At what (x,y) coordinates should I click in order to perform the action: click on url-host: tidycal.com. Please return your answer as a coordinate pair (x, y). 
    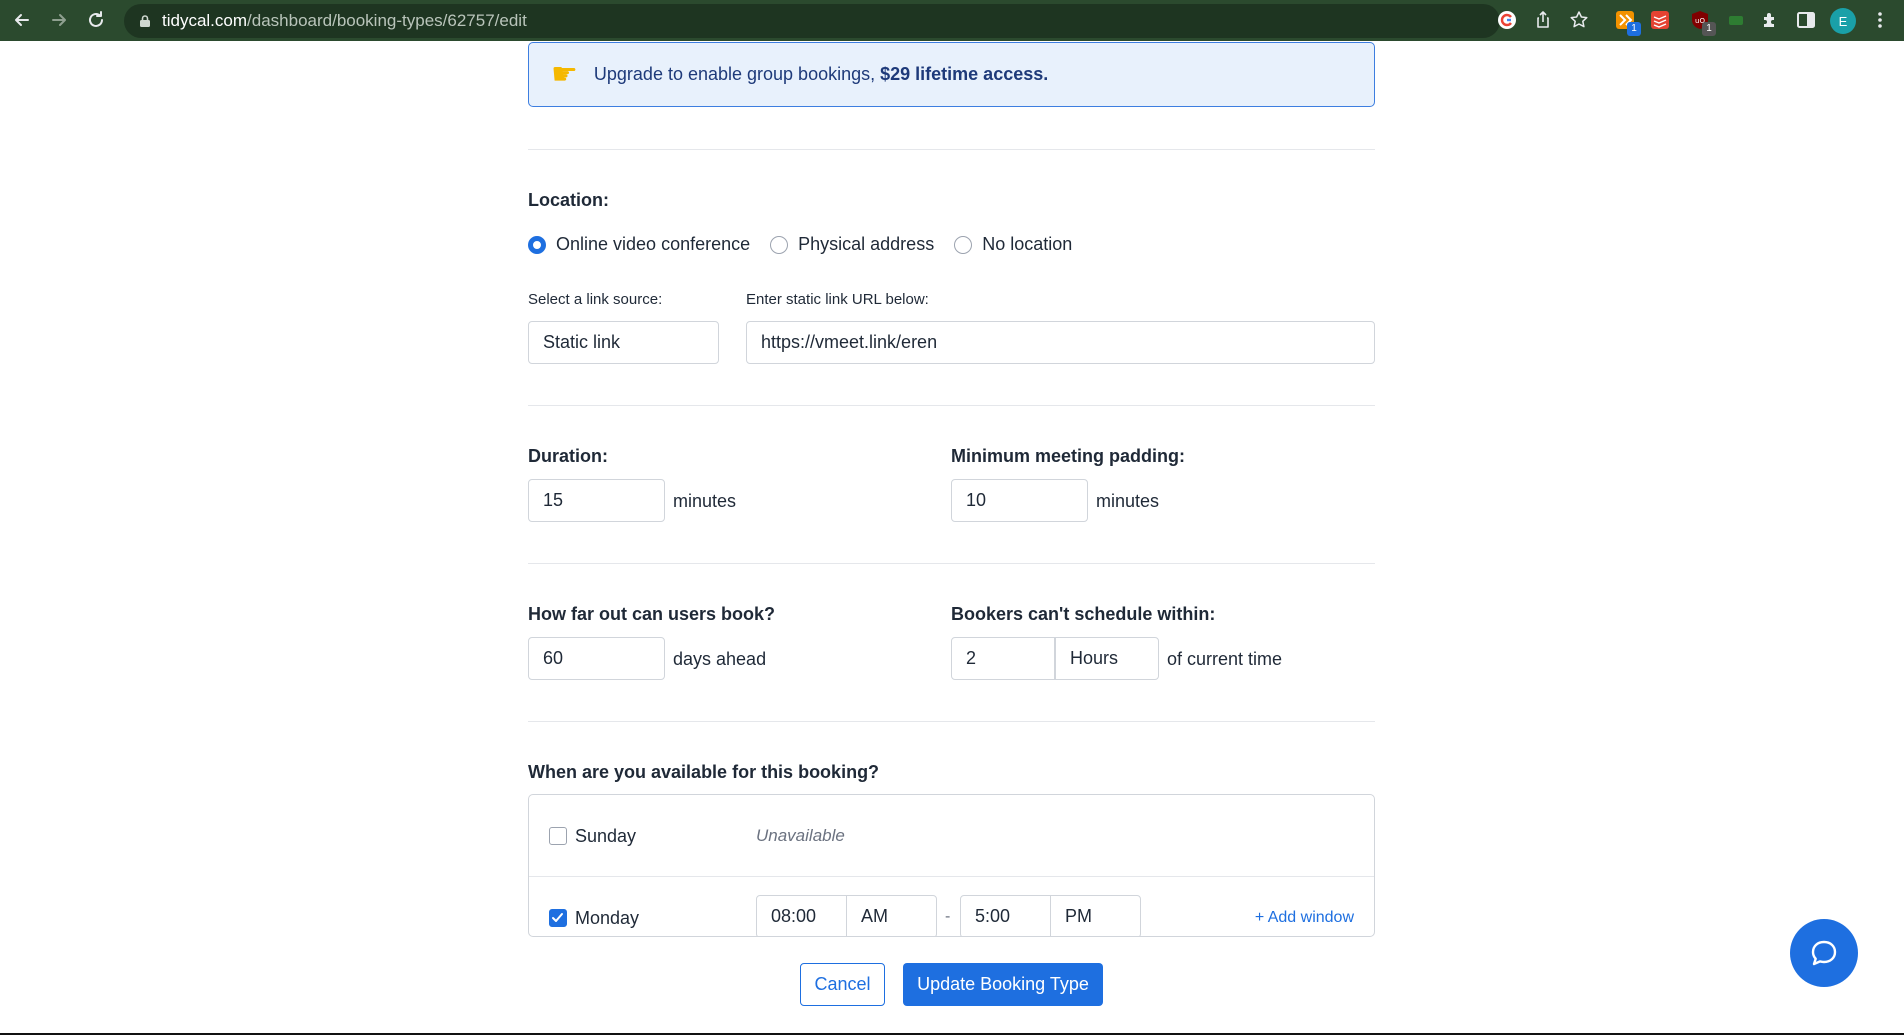
    Looking at the image, I should click on (205, 20).